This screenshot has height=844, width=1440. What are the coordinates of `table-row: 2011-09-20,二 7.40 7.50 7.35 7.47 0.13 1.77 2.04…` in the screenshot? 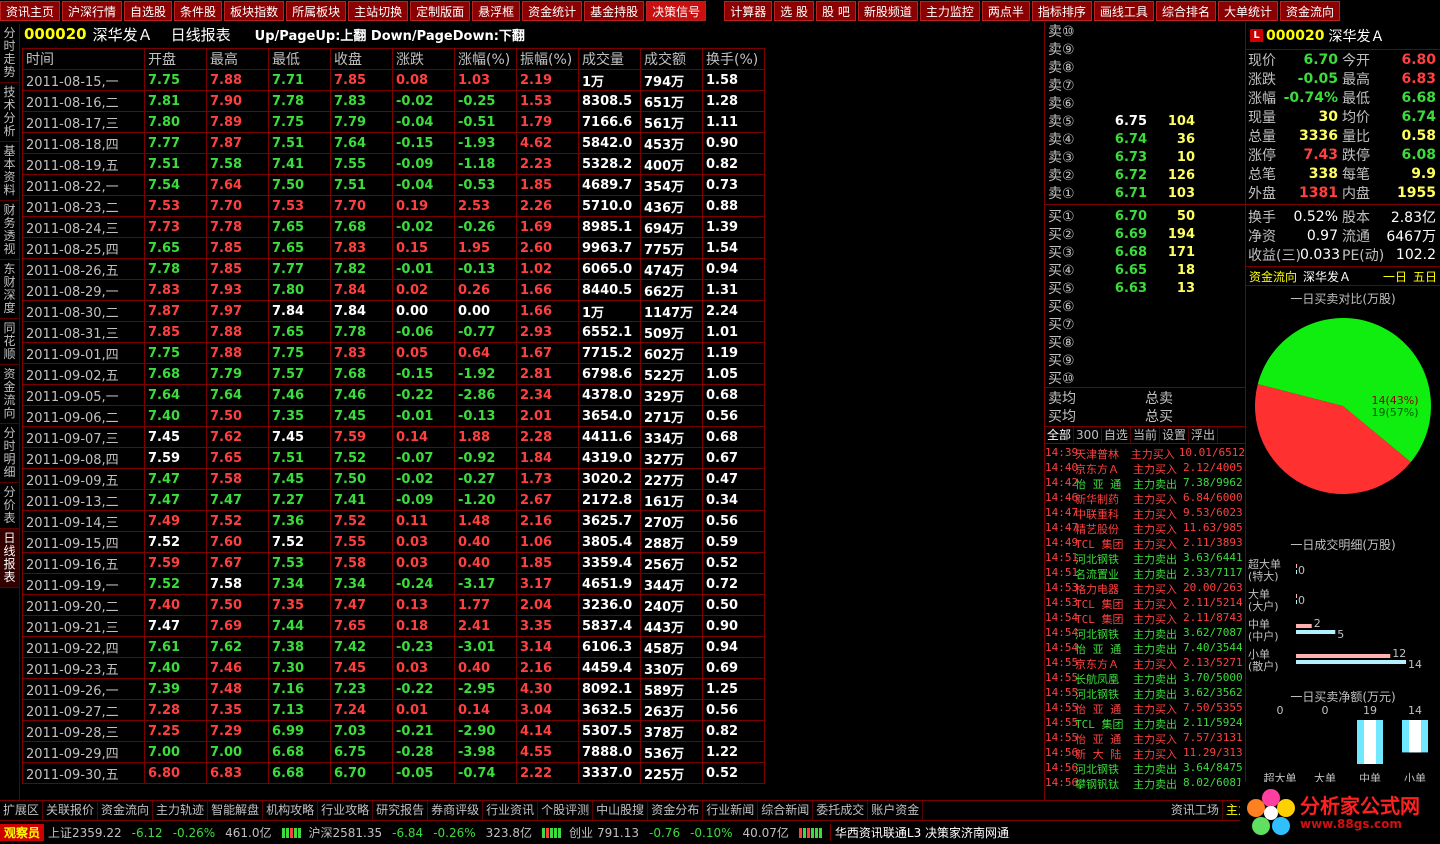 It's located at (393, 605).